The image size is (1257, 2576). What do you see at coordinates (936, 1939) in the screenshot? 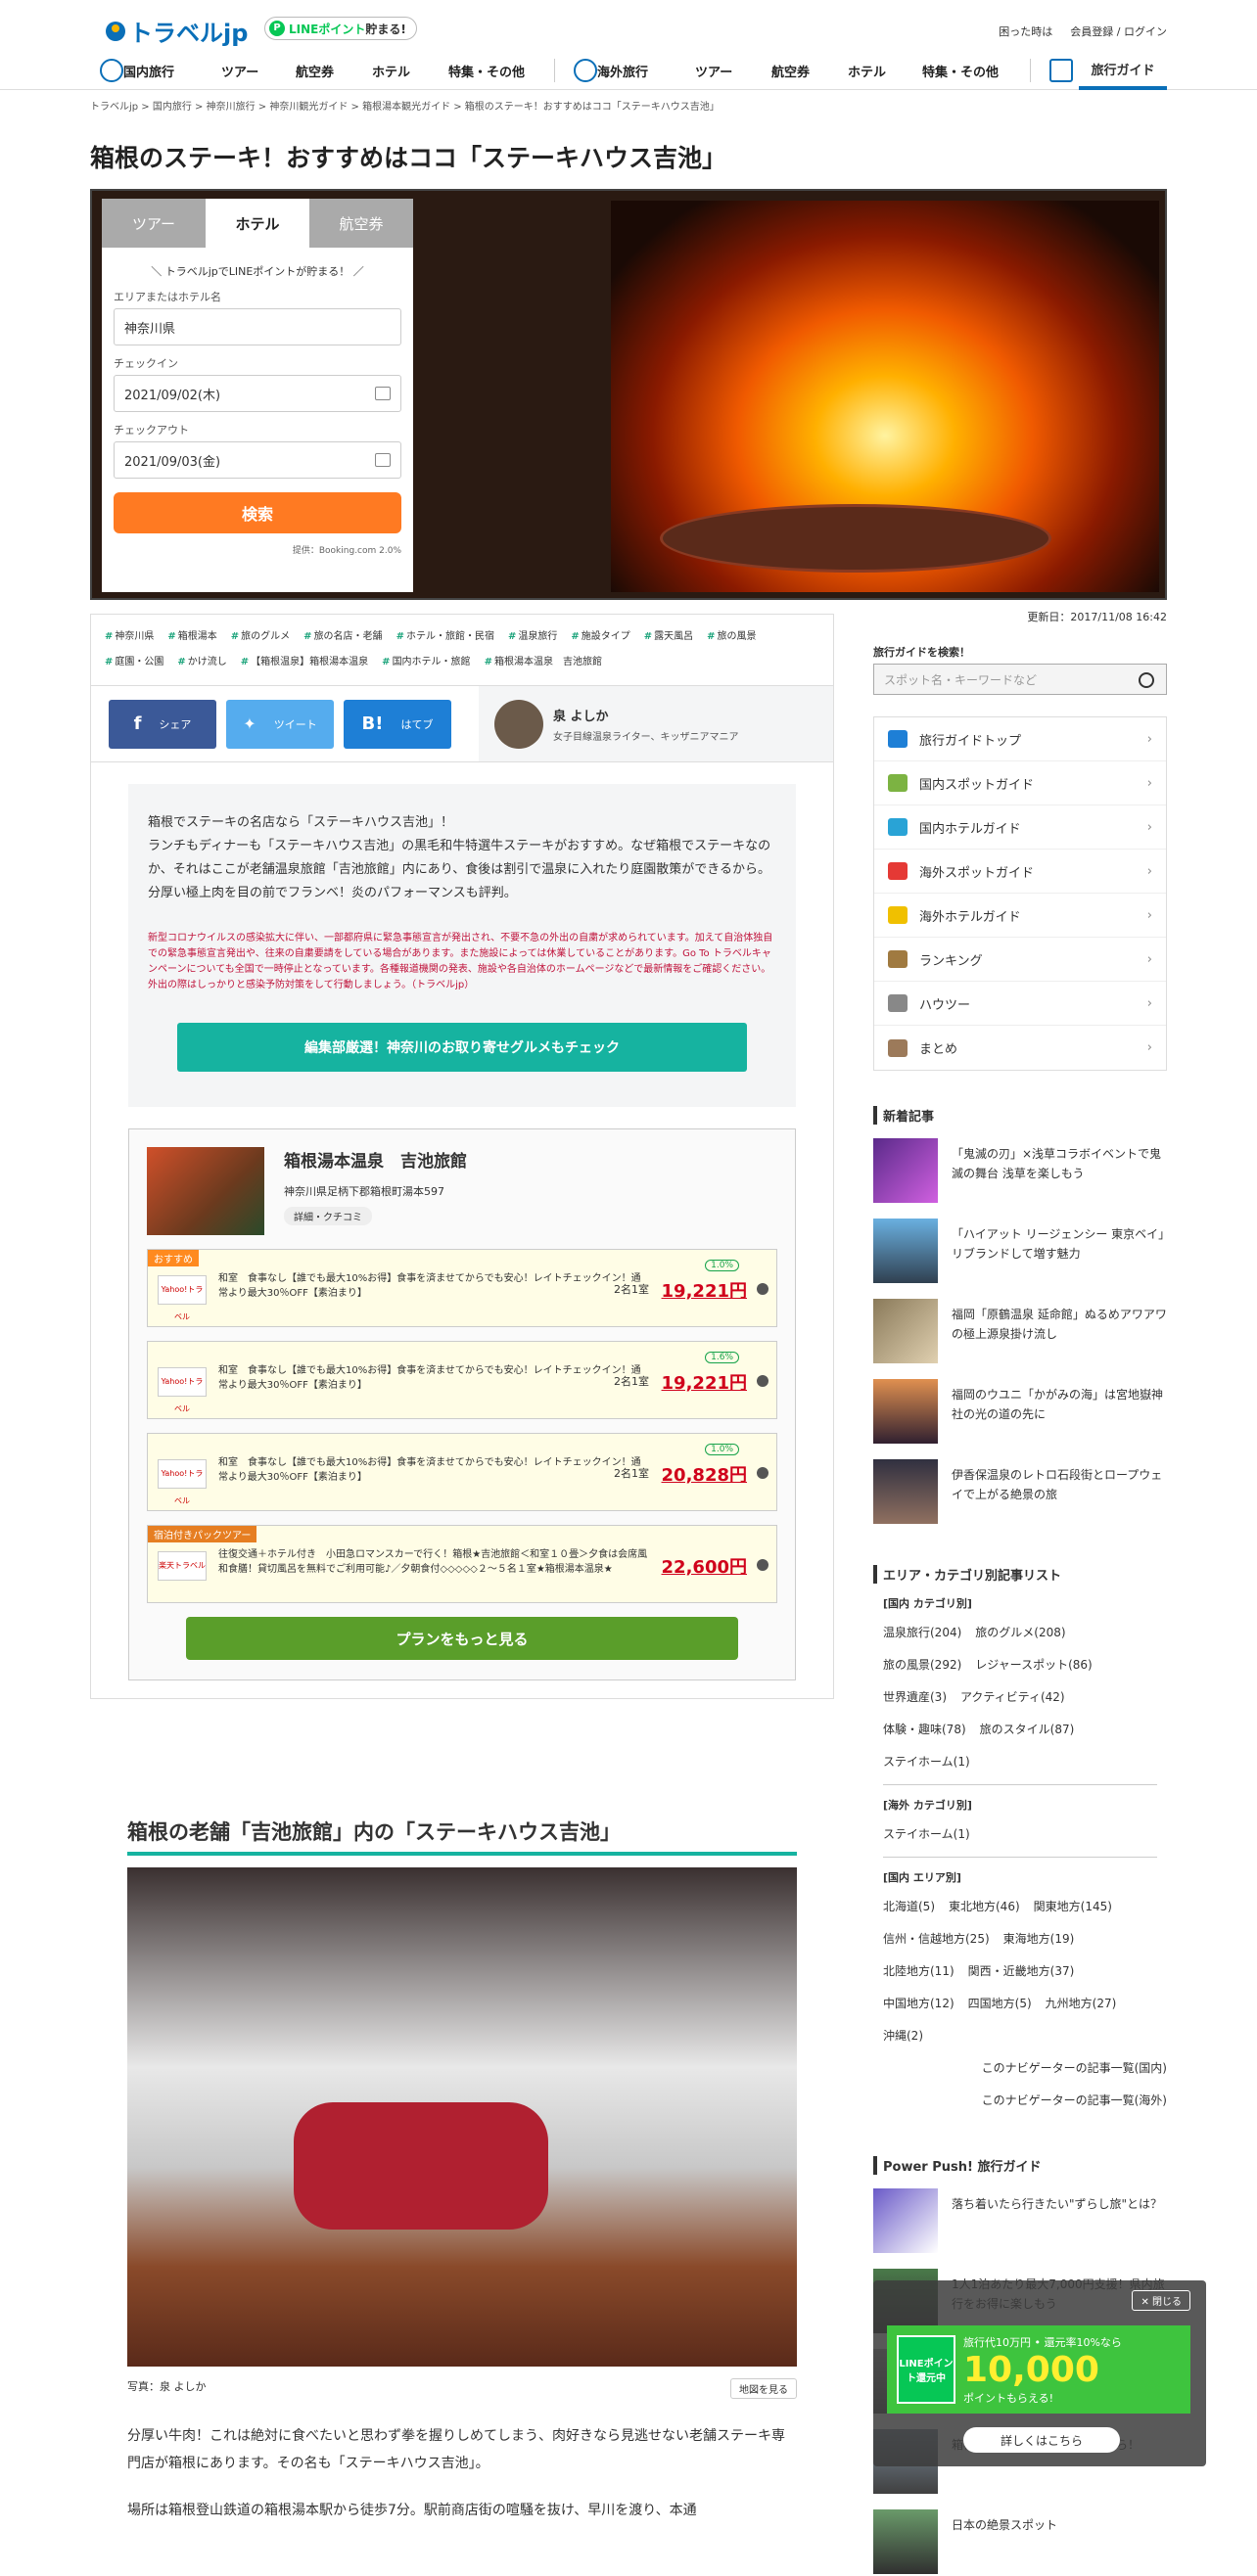
I see `category-link: 信州・信越地方(25)` at bounding box center [936, 1939].